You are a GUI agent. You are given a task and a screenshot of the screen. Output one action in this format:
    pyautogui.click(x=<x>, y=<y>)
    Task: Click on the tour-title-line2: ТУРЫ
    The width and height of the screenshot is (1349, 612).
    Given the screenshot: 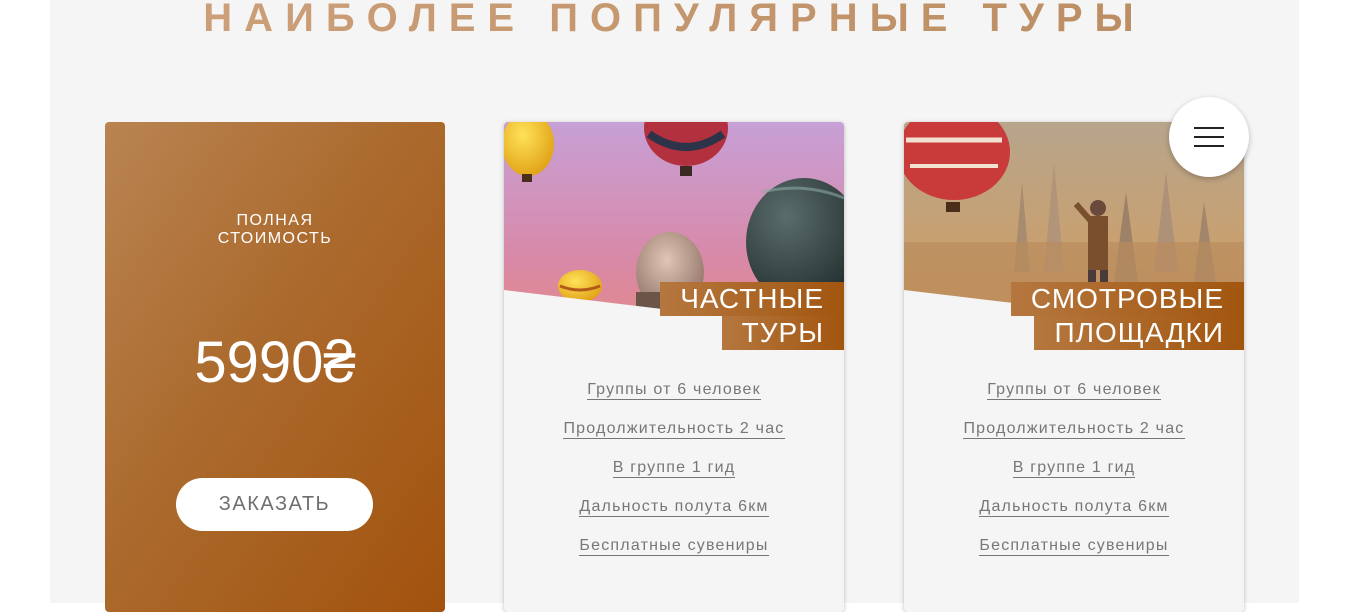 What is the action you would take?
    pyautogui.click(x=782, y=333)
    